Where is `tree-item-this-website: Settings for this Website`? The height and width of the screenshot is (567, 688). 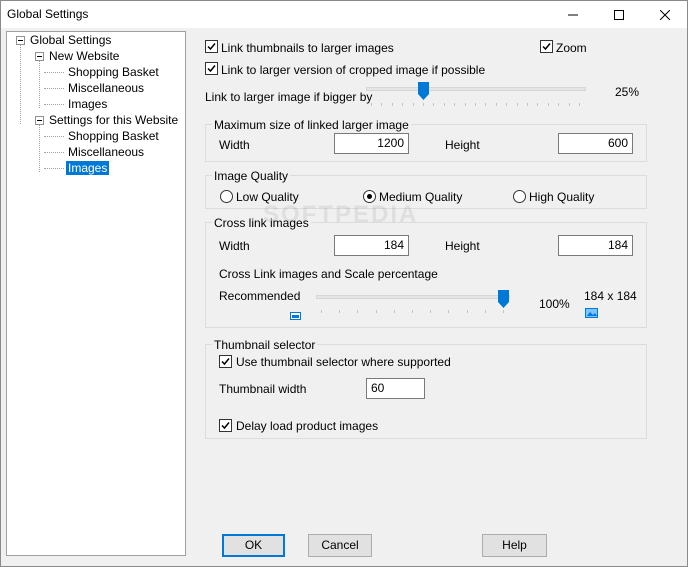 tree-item-this-website: Settings for this Website is located at coordinates (113, 120).